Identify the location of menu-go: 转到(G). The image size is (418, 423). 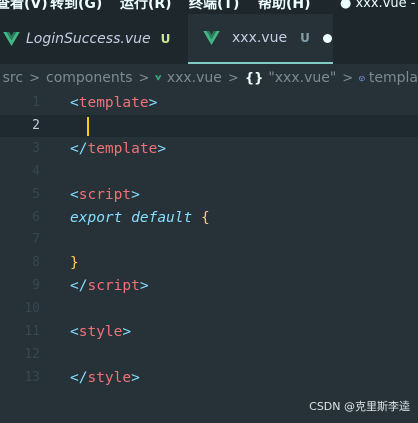
(76, 6).